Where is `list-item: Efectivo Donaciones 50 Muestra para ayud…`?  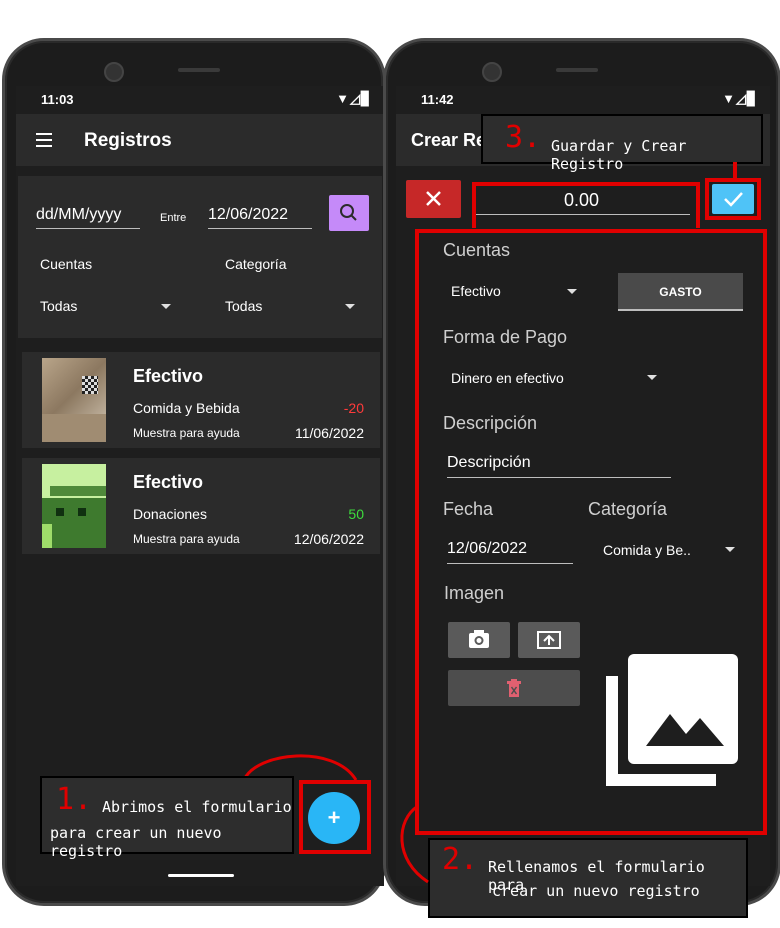 list-item: Efectivo Donaciones 50 Muestra para ayud… is located at coordinates (201, 506).